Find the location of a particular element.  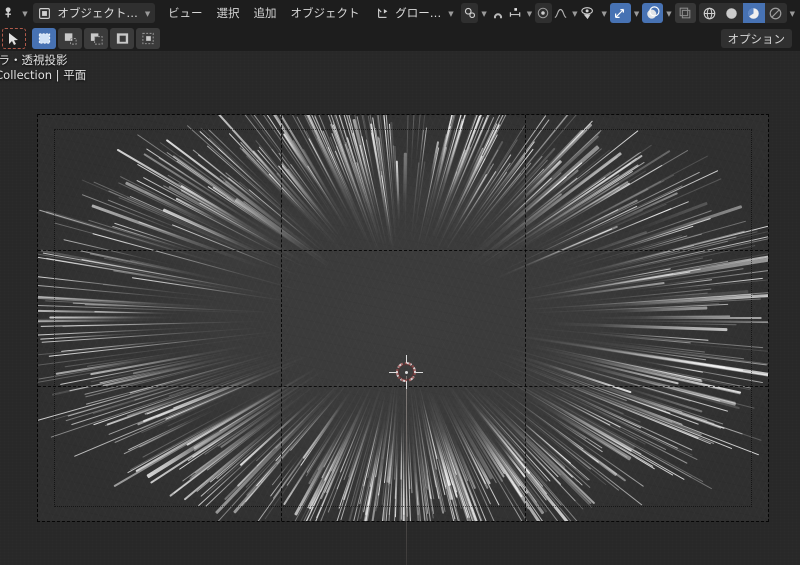

cursor-tick-up is located at coordinates (406, 359).